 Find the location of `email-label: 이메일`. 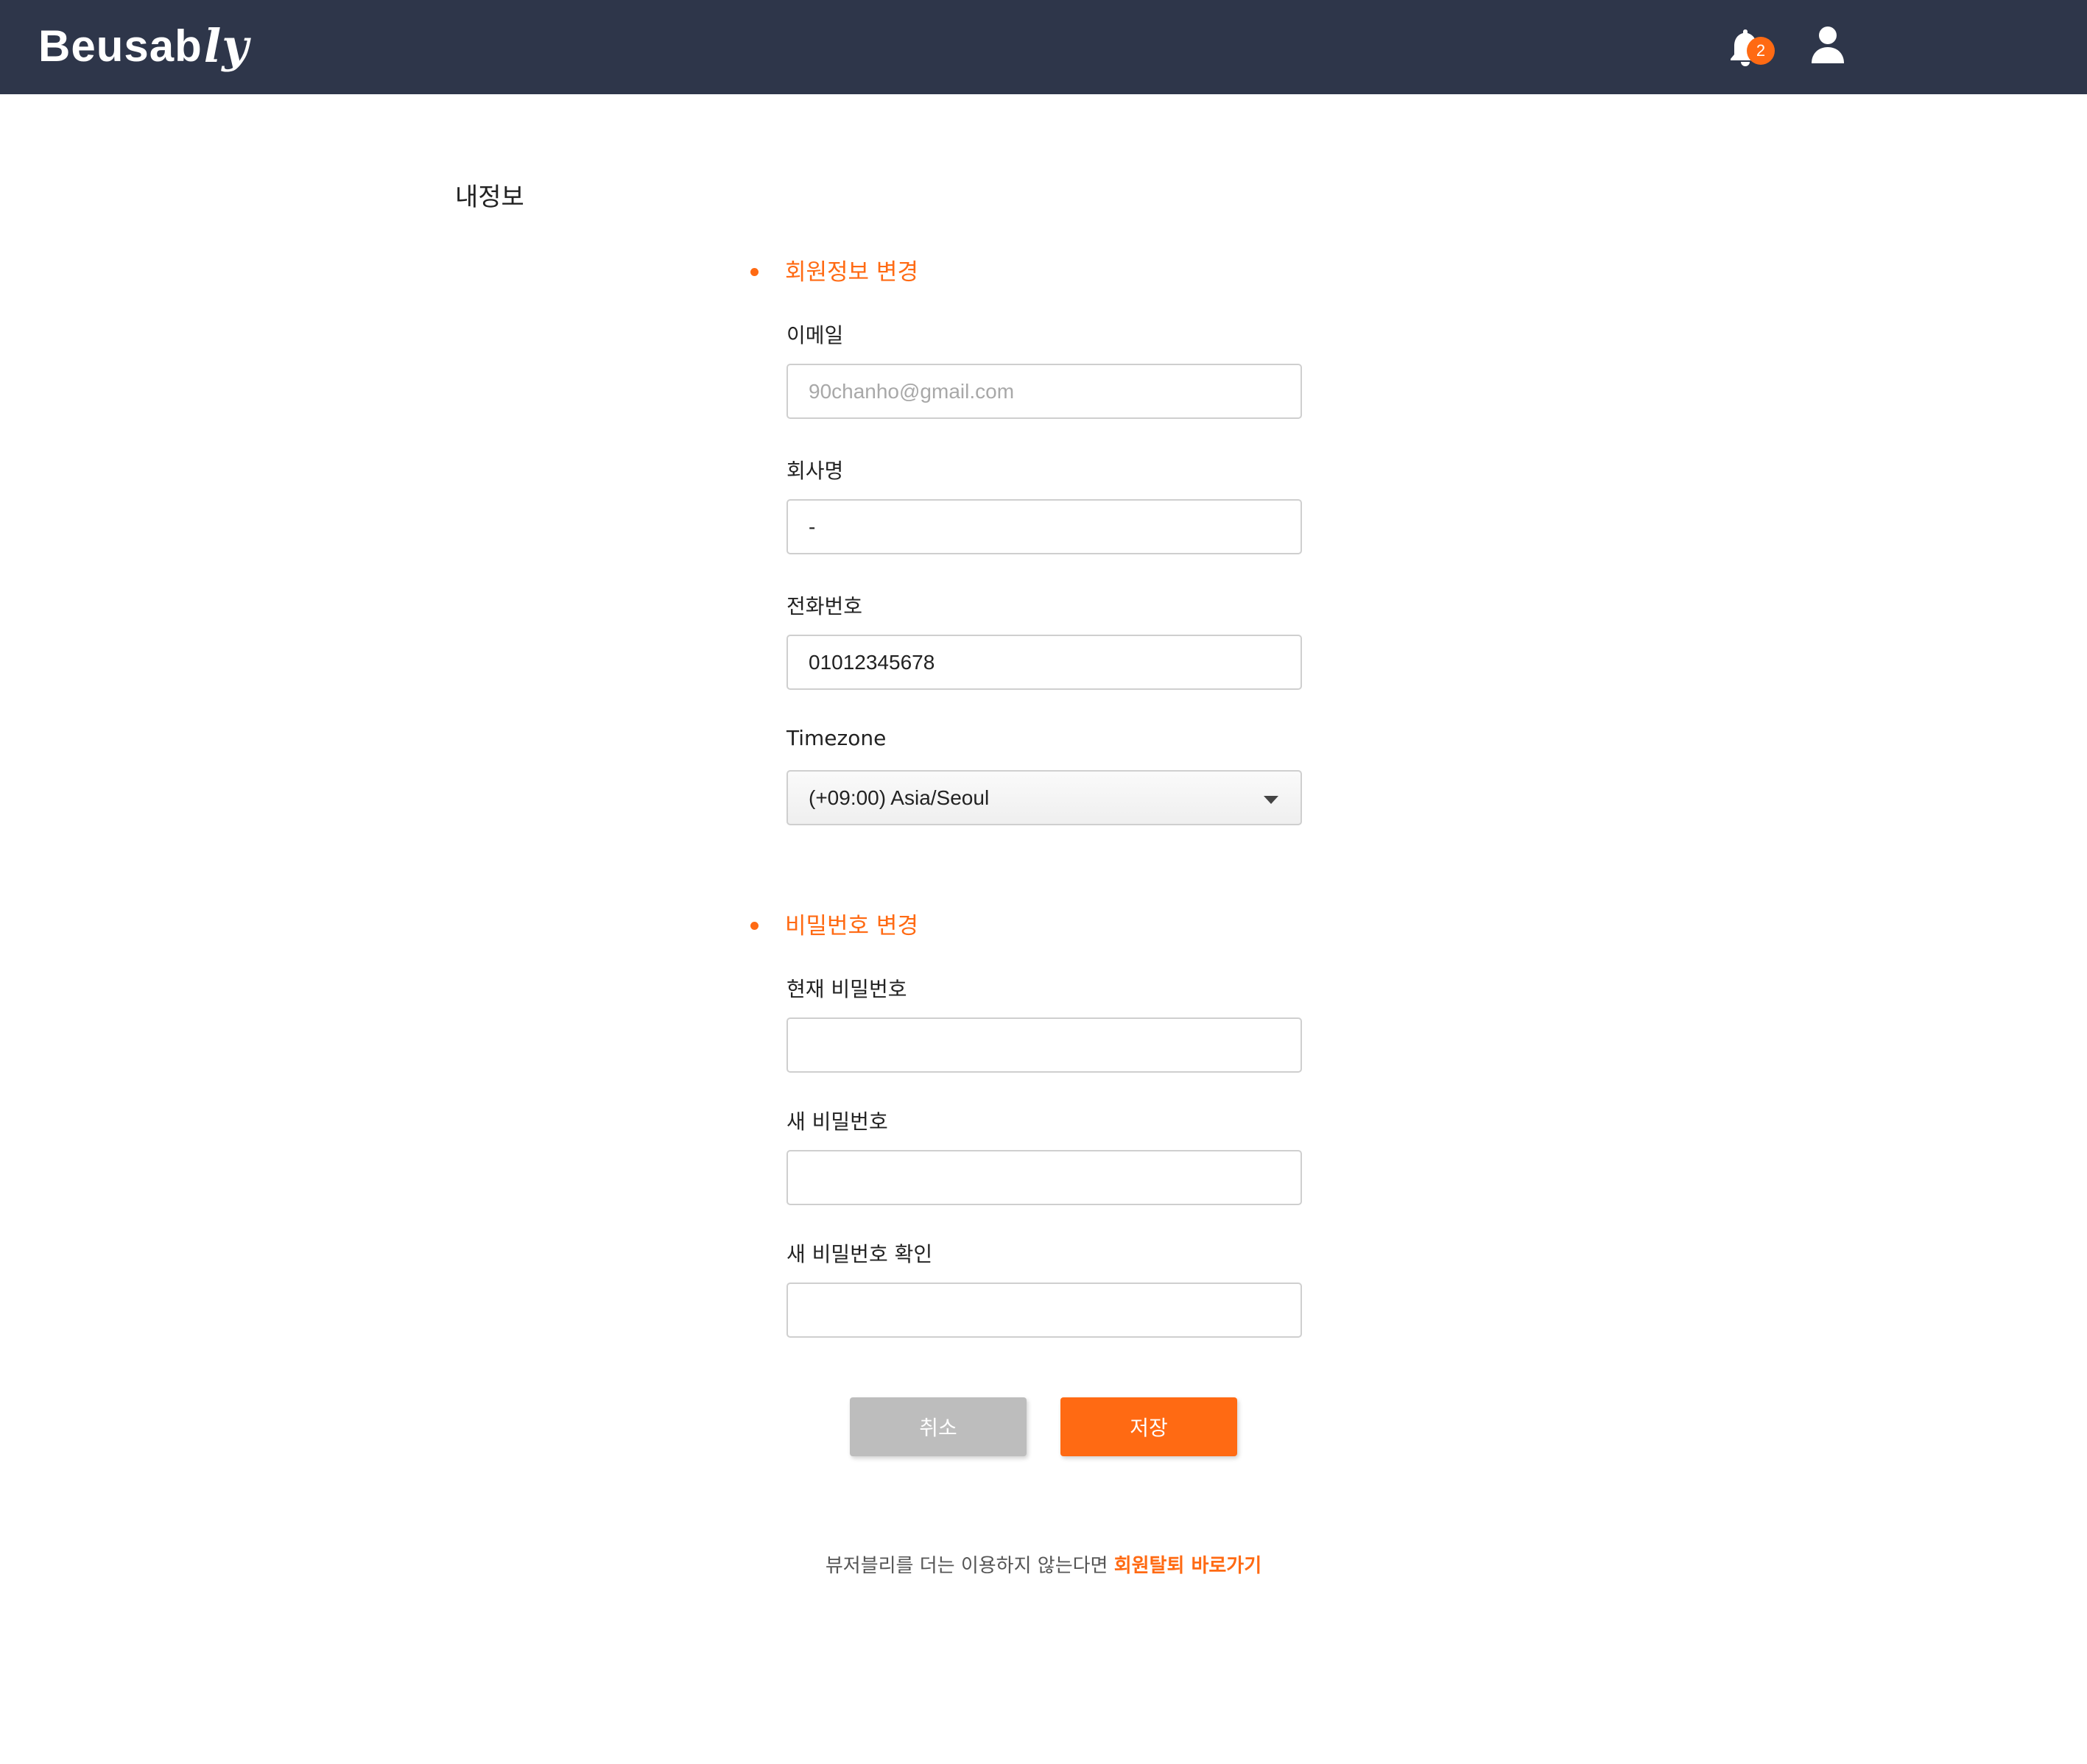

email-label: 이메일 is located at coordinates (815, 335).